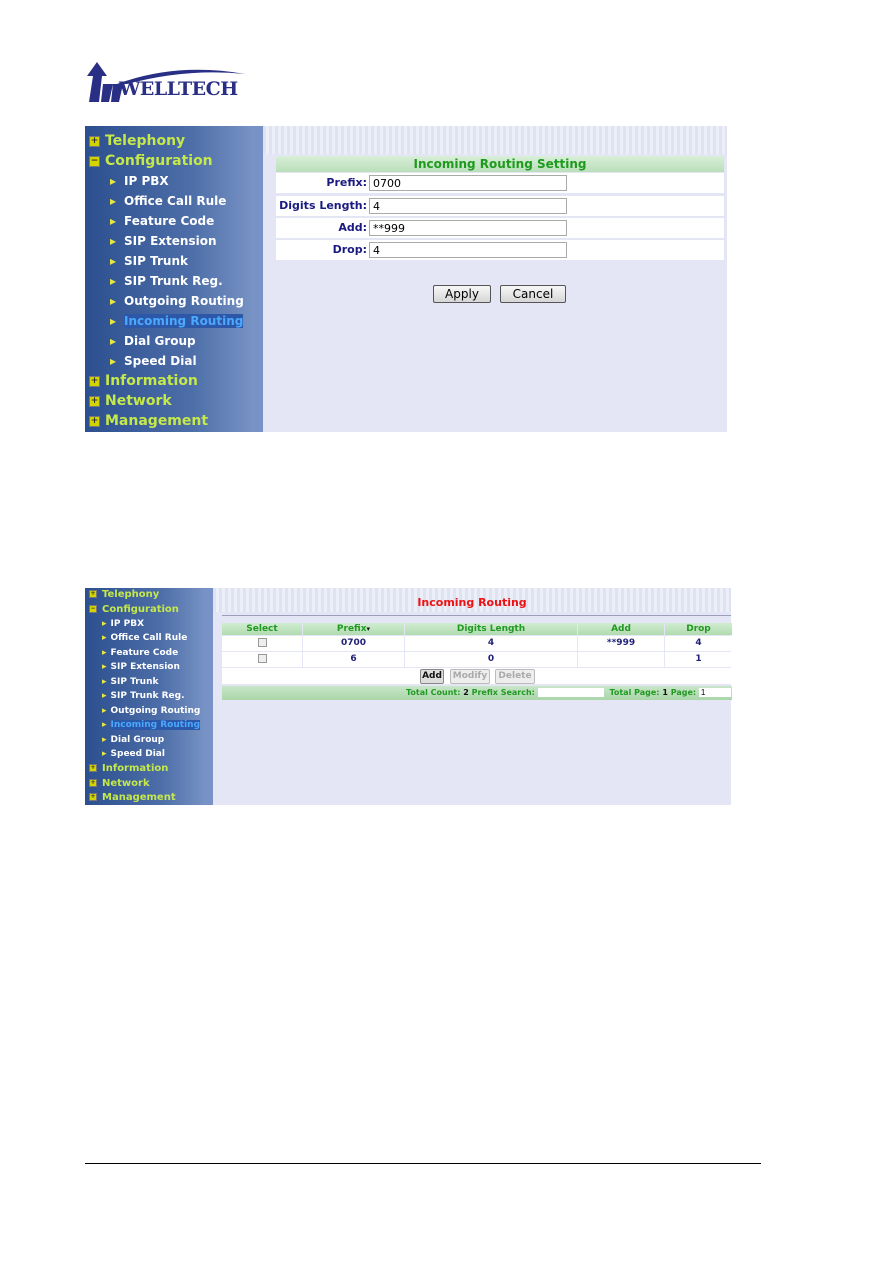  What do you see at coordinates (178, 89) in the screenshot?
I see `logo-text: WELLTECH` at bounding box center [178, 89].